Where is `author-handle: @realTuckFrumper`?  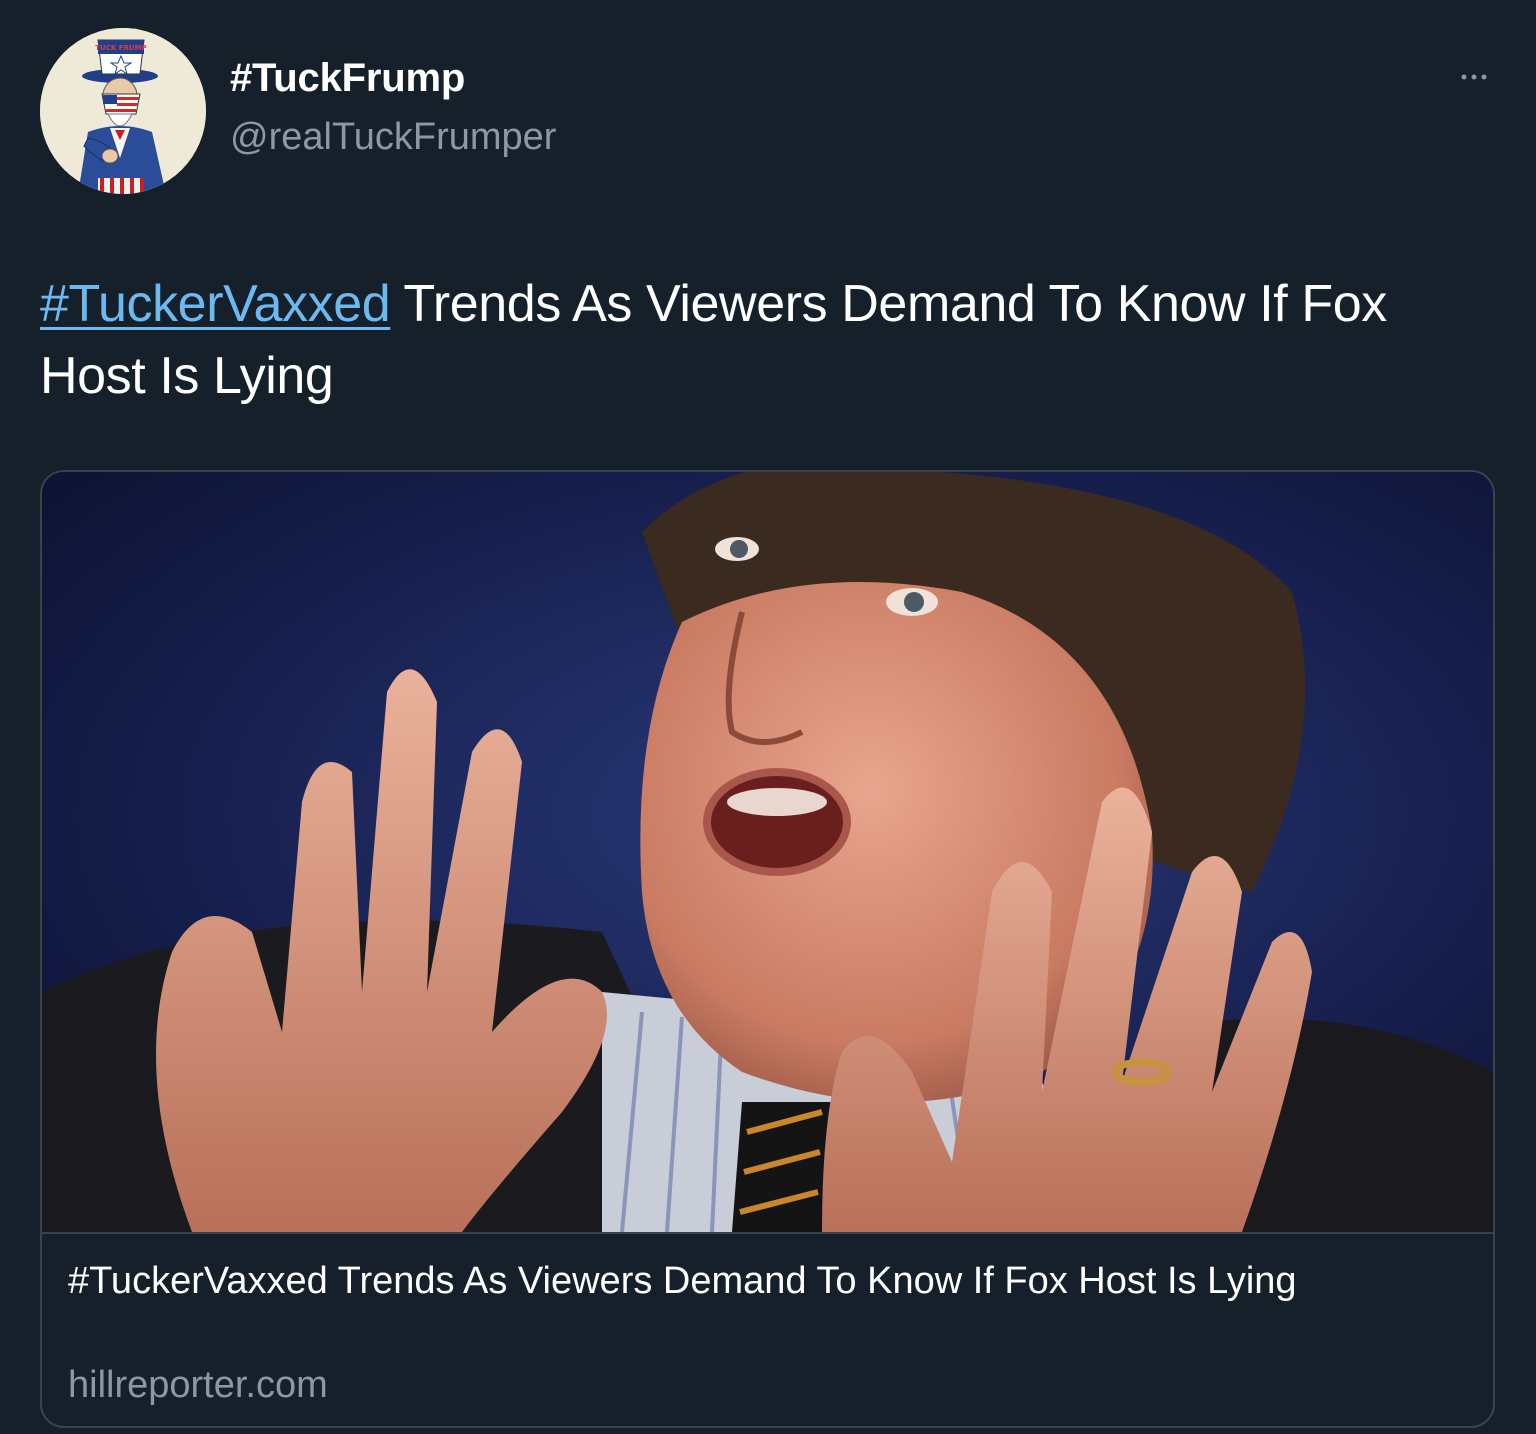 author-handle: @realTuckFrumper is located at coordinates (393, 137).